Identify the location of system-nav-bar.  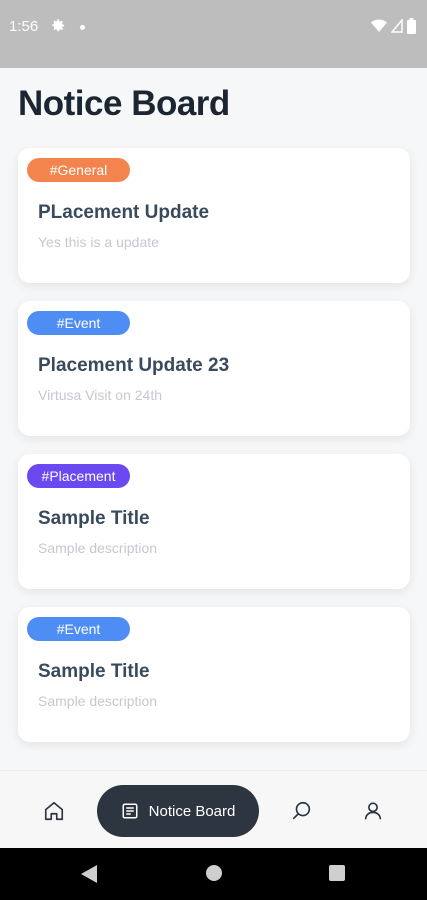
(213, 874).